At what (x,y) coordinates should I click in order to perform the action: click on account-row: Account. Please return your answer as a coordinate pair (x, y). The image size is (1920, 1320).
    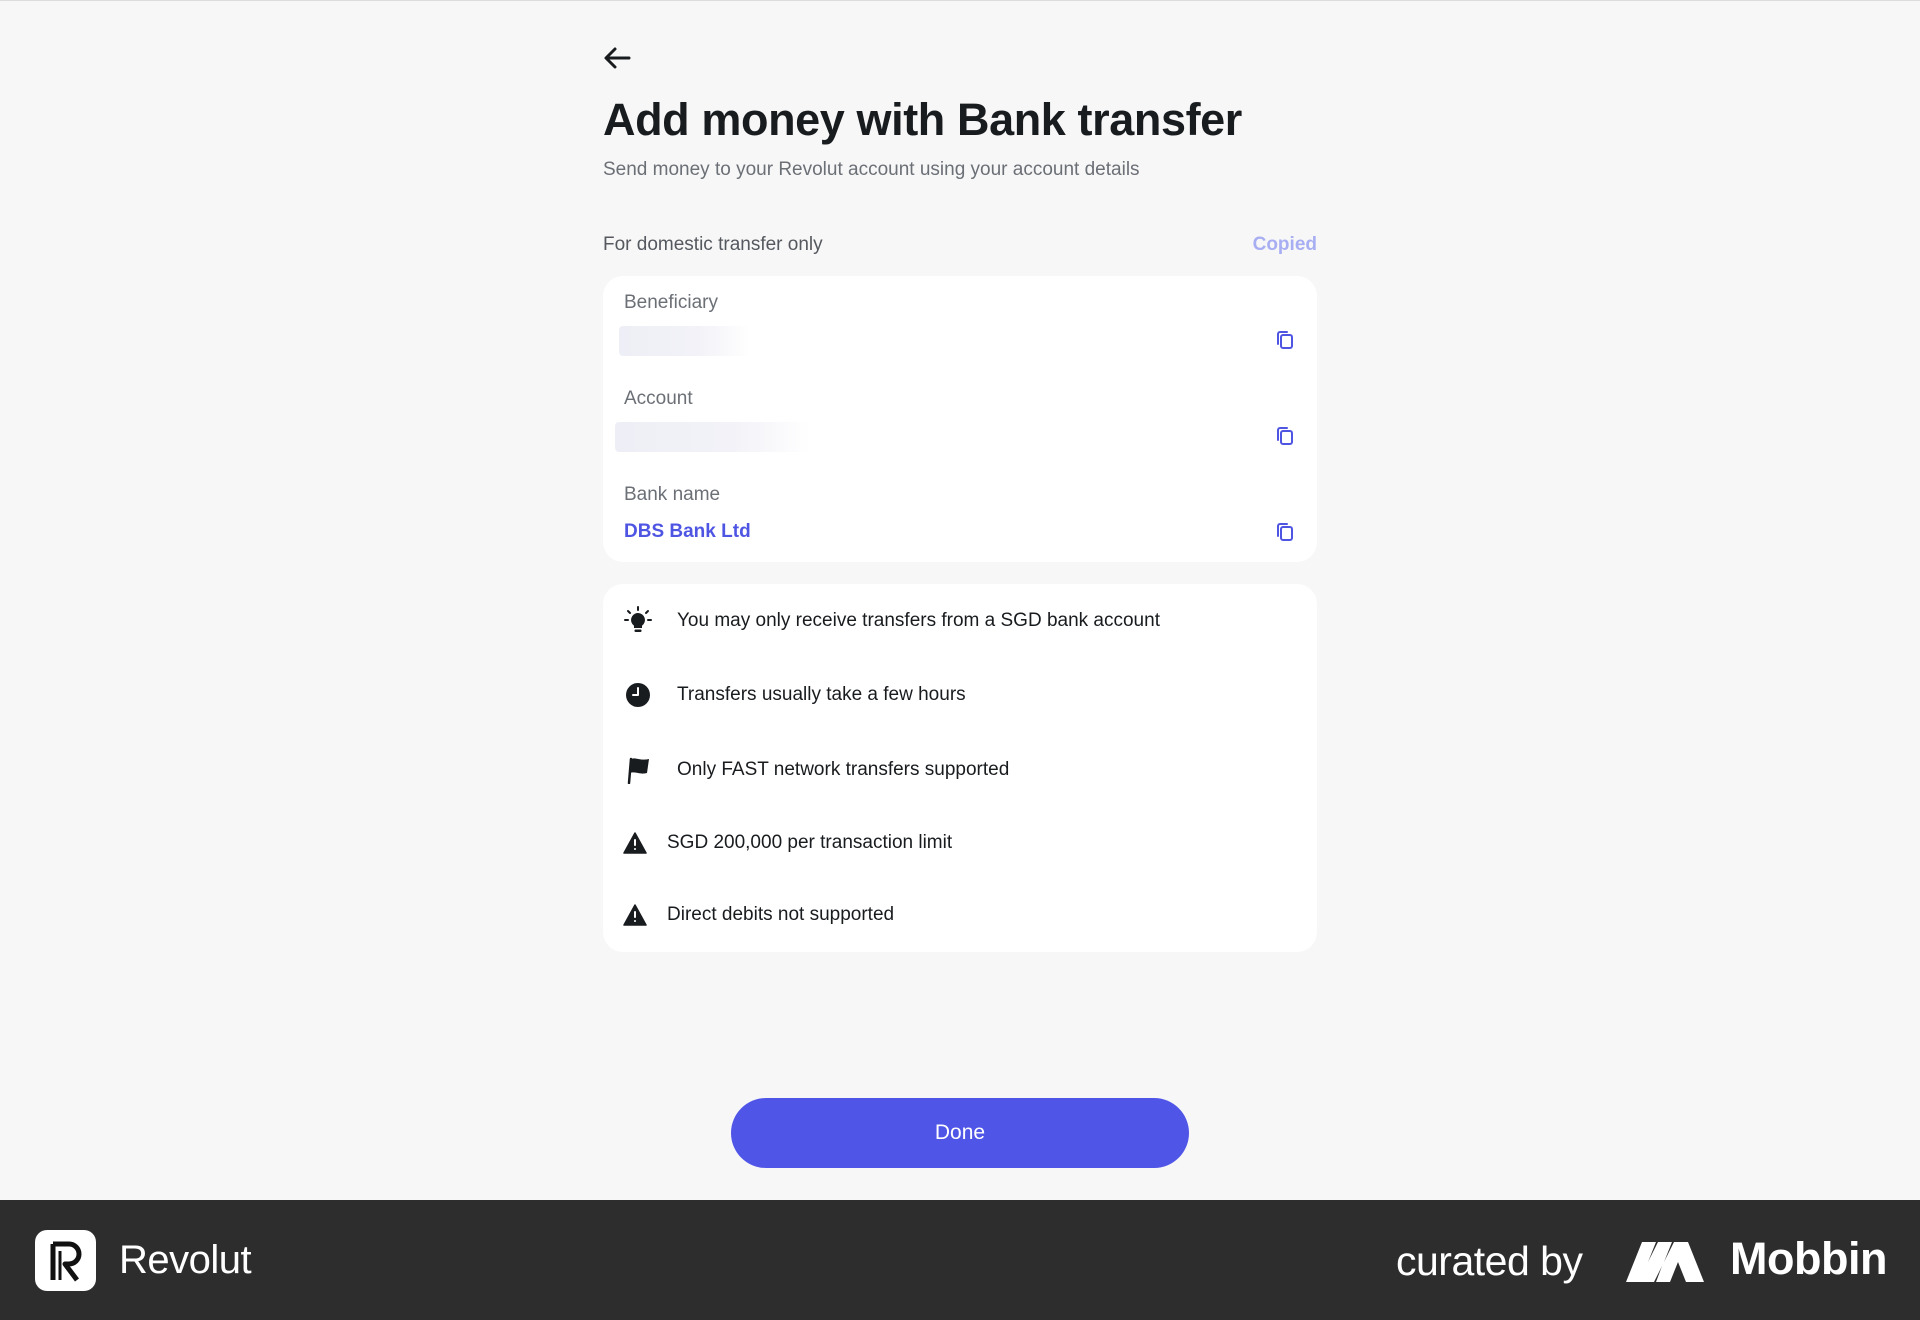
    Looking at the image, I should click on (960, 417).